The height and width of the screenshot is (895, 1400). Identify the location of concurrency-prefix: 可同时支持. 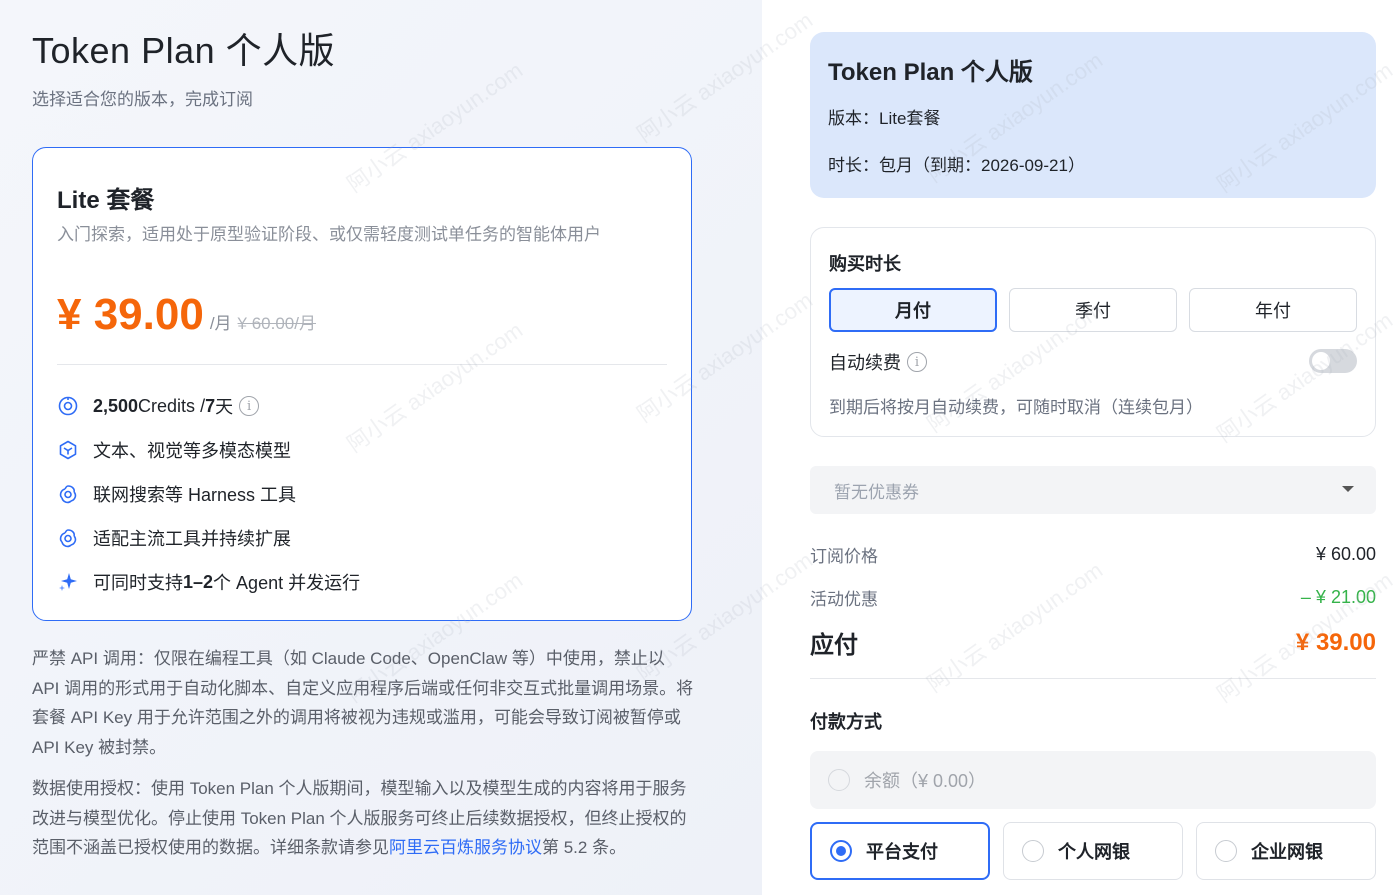
(138, 583).